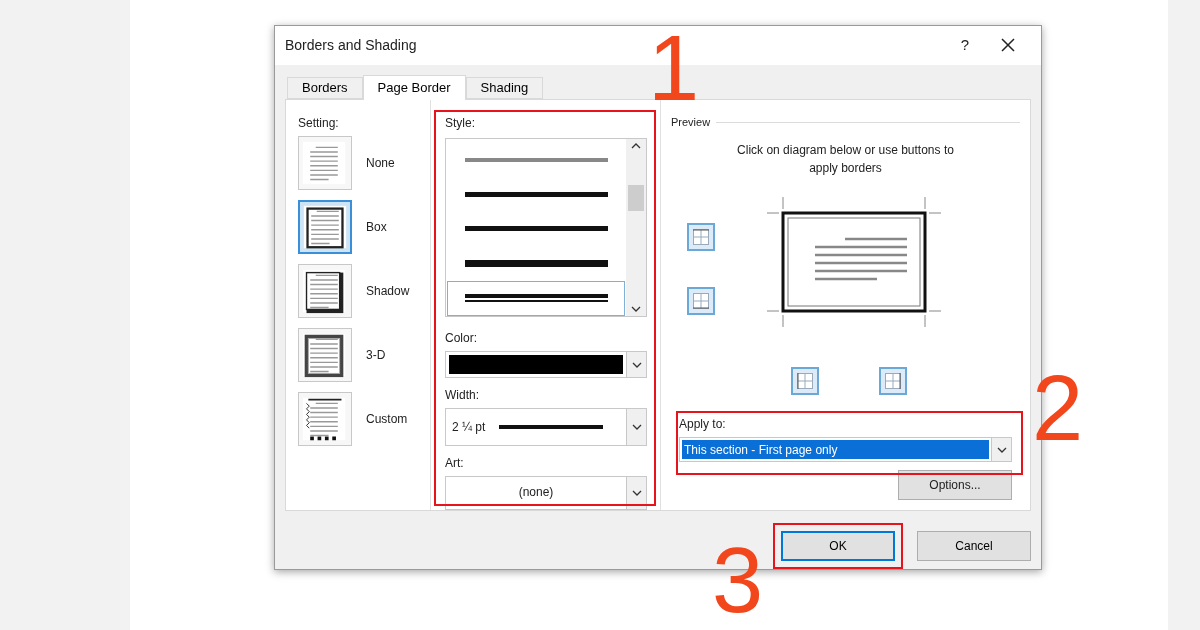  I want to click on scroll-down-icon, so click(636, 309).